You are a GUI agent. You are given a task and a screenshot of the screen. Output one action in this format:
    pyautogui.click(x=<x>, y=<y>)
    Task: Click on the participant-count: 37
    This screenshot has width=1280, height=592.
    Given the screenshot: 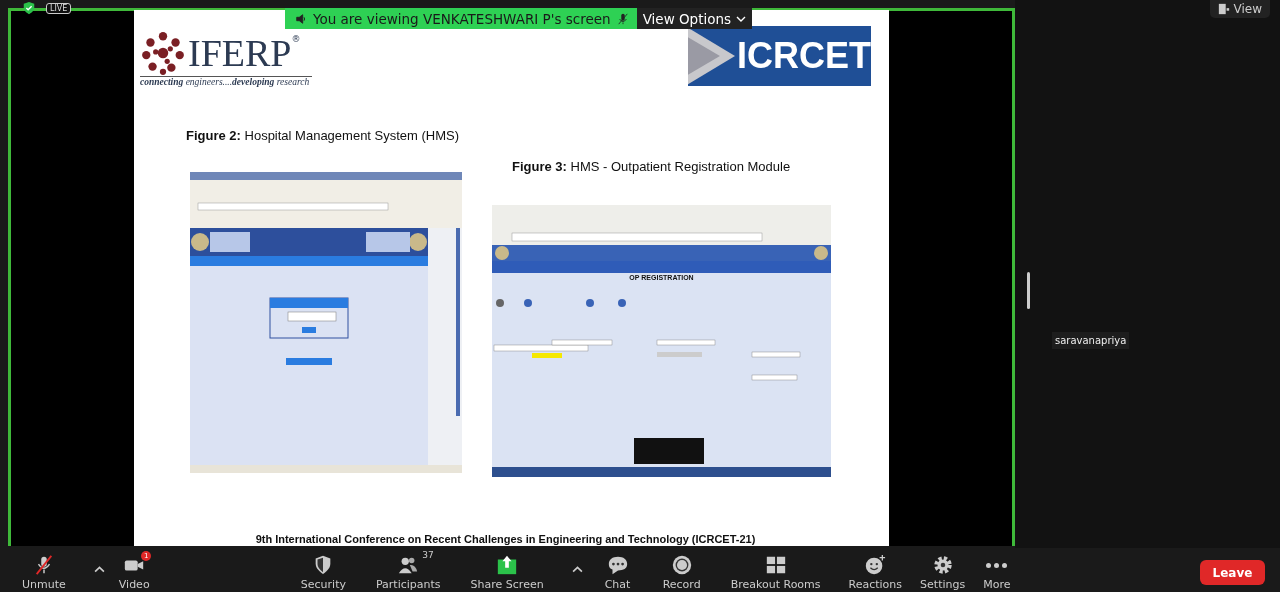 What is the action you would take?
    pyautogui.click(x=428, y=555)
    